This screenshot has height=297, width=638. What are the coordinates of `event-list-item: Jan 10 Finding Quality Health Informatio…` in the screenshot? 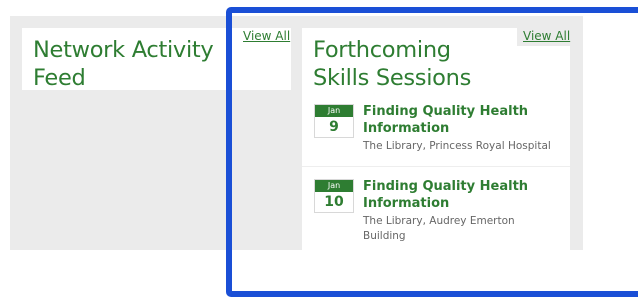 It's located at (436, 210).